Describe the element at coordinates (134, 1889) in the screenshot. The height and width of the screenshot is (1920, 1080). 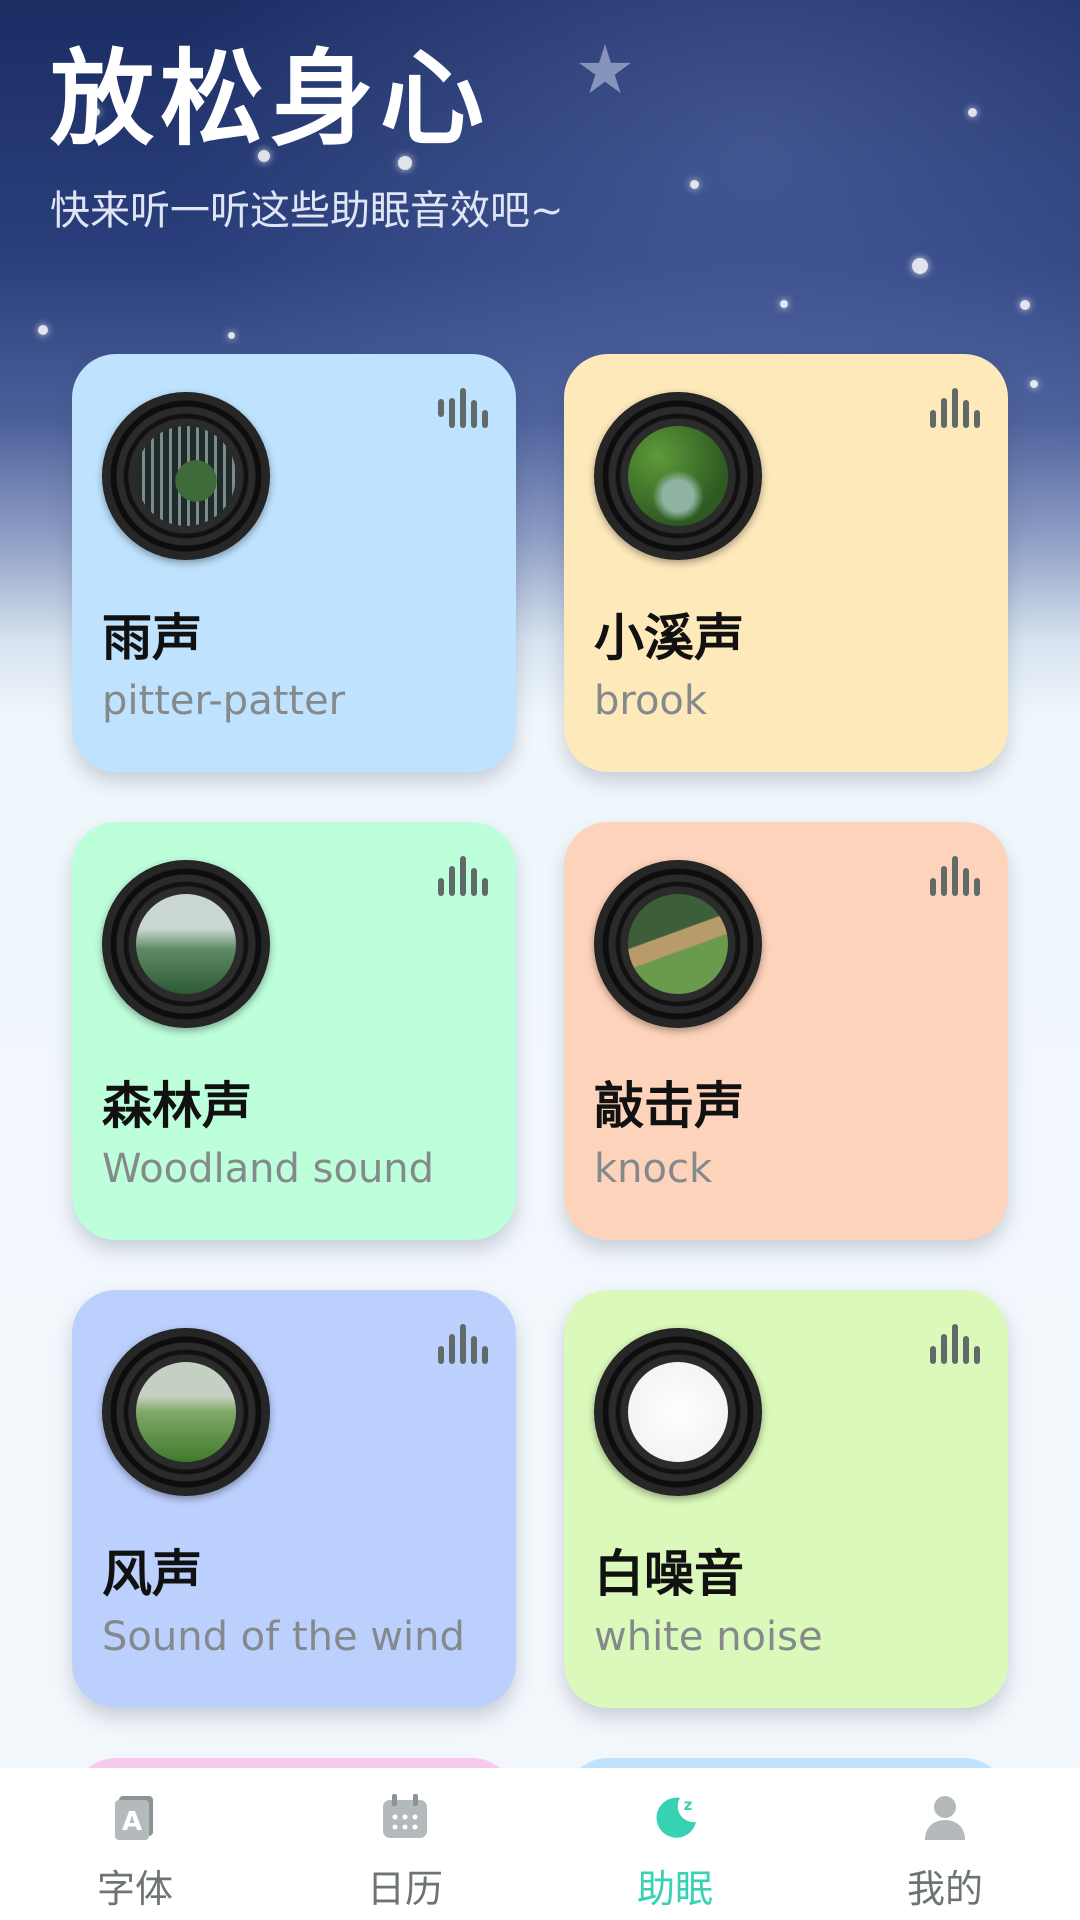
I see `tab-label: 字体` at that location.